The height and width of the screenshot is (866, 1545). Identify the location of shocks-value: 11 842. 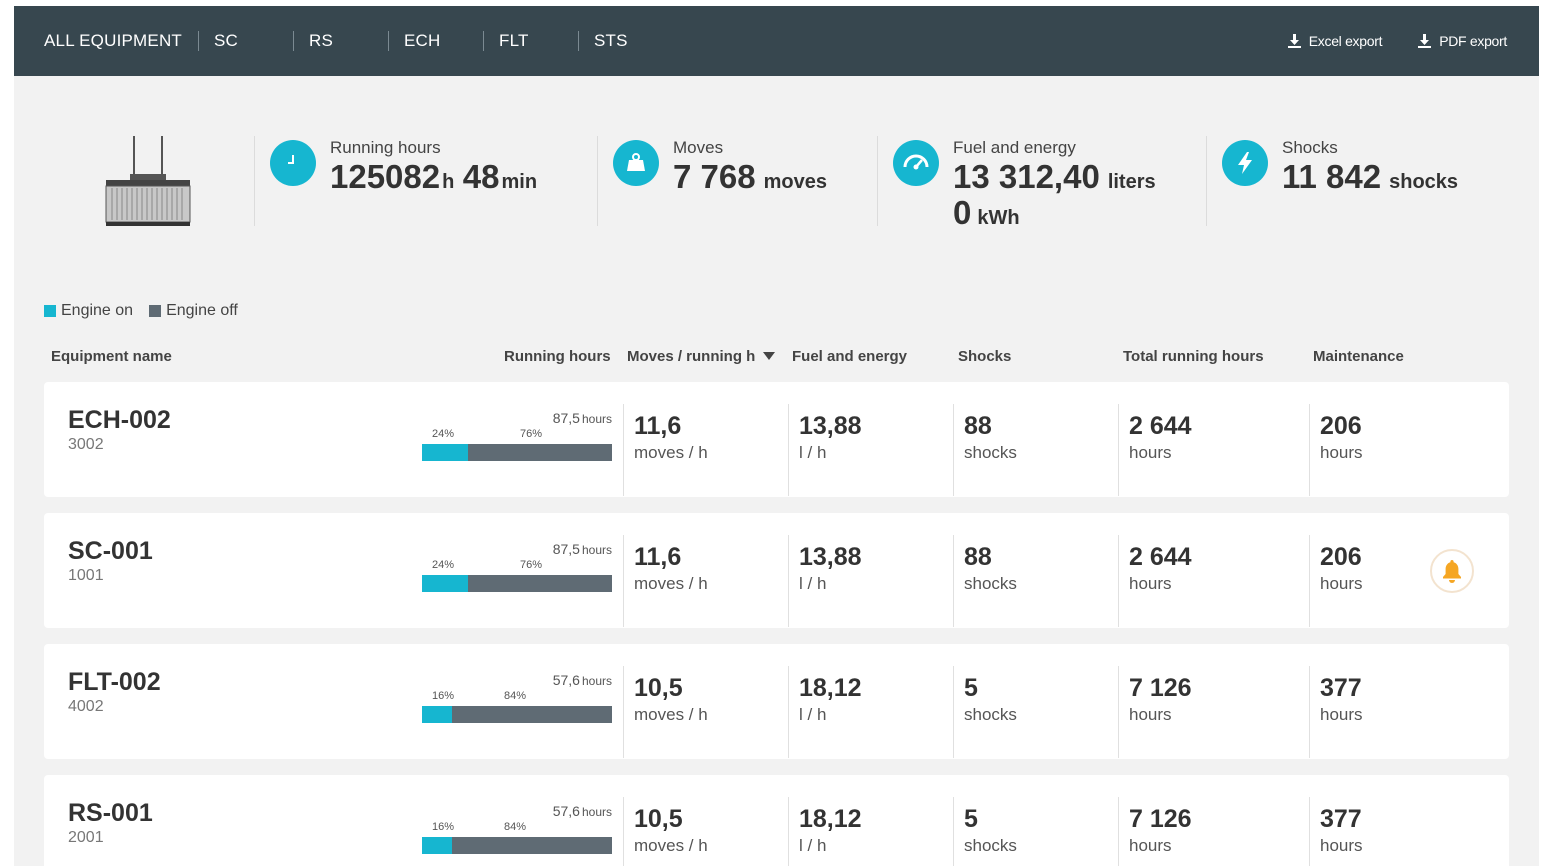
(1332, 176).